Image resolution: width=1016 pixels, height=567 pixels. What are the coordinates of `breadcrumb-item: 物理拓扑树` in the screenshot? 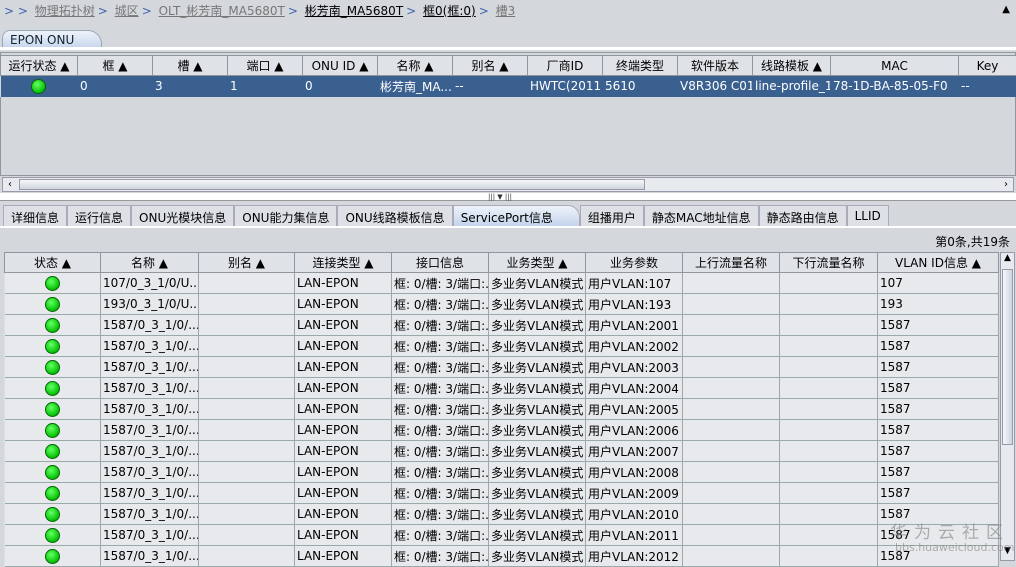 It's located at (65, 11).